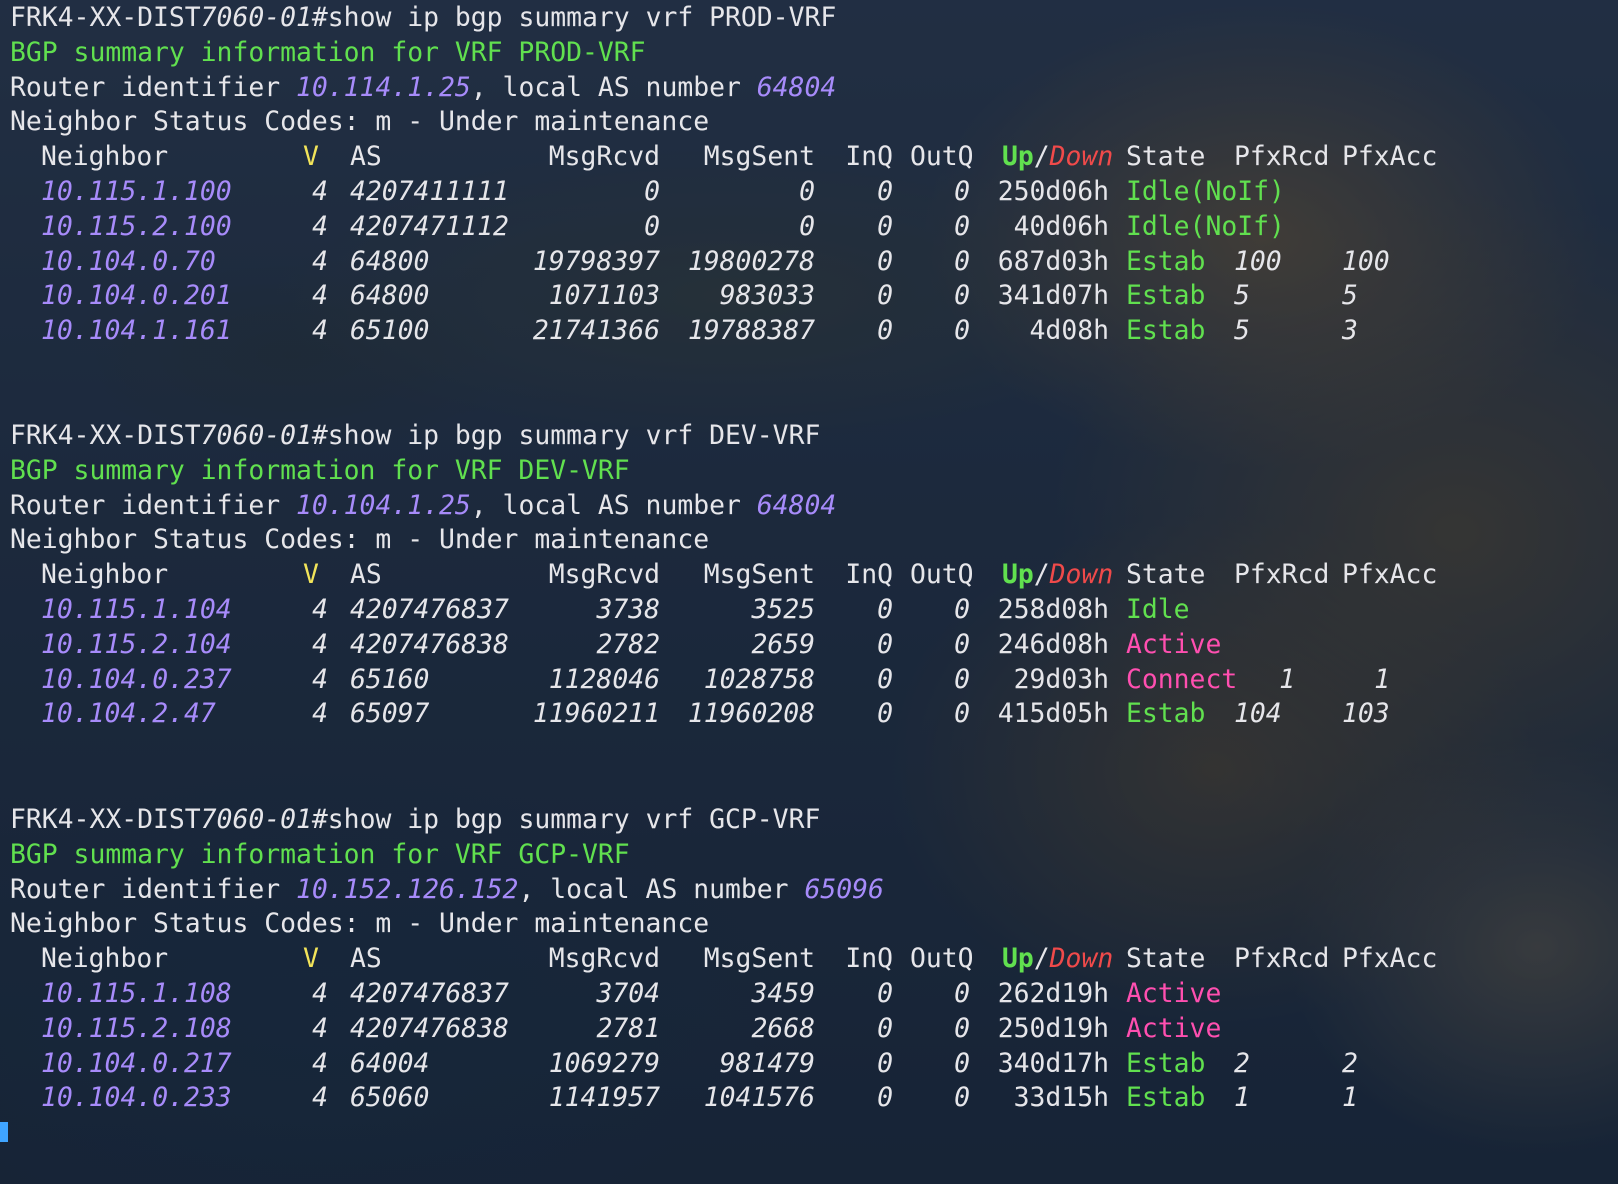  Describe the element at coordinates (136, 1098) in the screenshot. I see `neighbor-neighbor: 10.104.0.233` at that location.